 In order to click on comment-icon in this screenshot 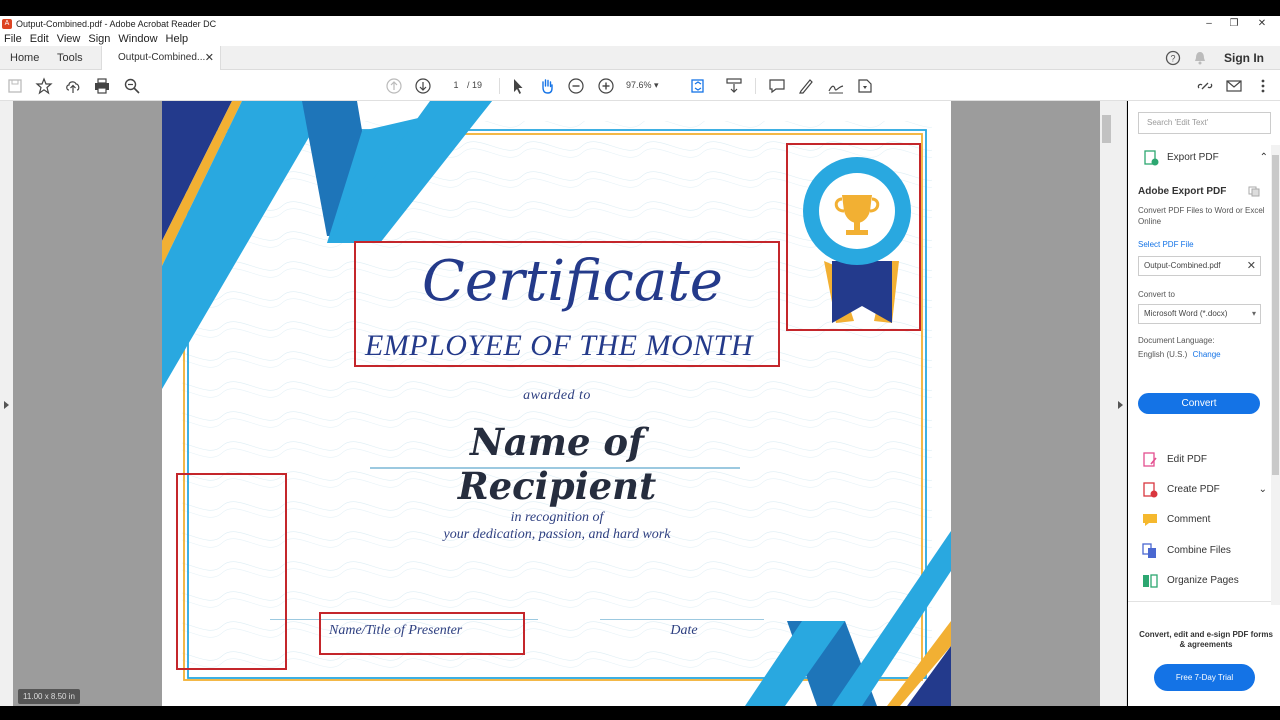, I will do `click(777, 86)`.